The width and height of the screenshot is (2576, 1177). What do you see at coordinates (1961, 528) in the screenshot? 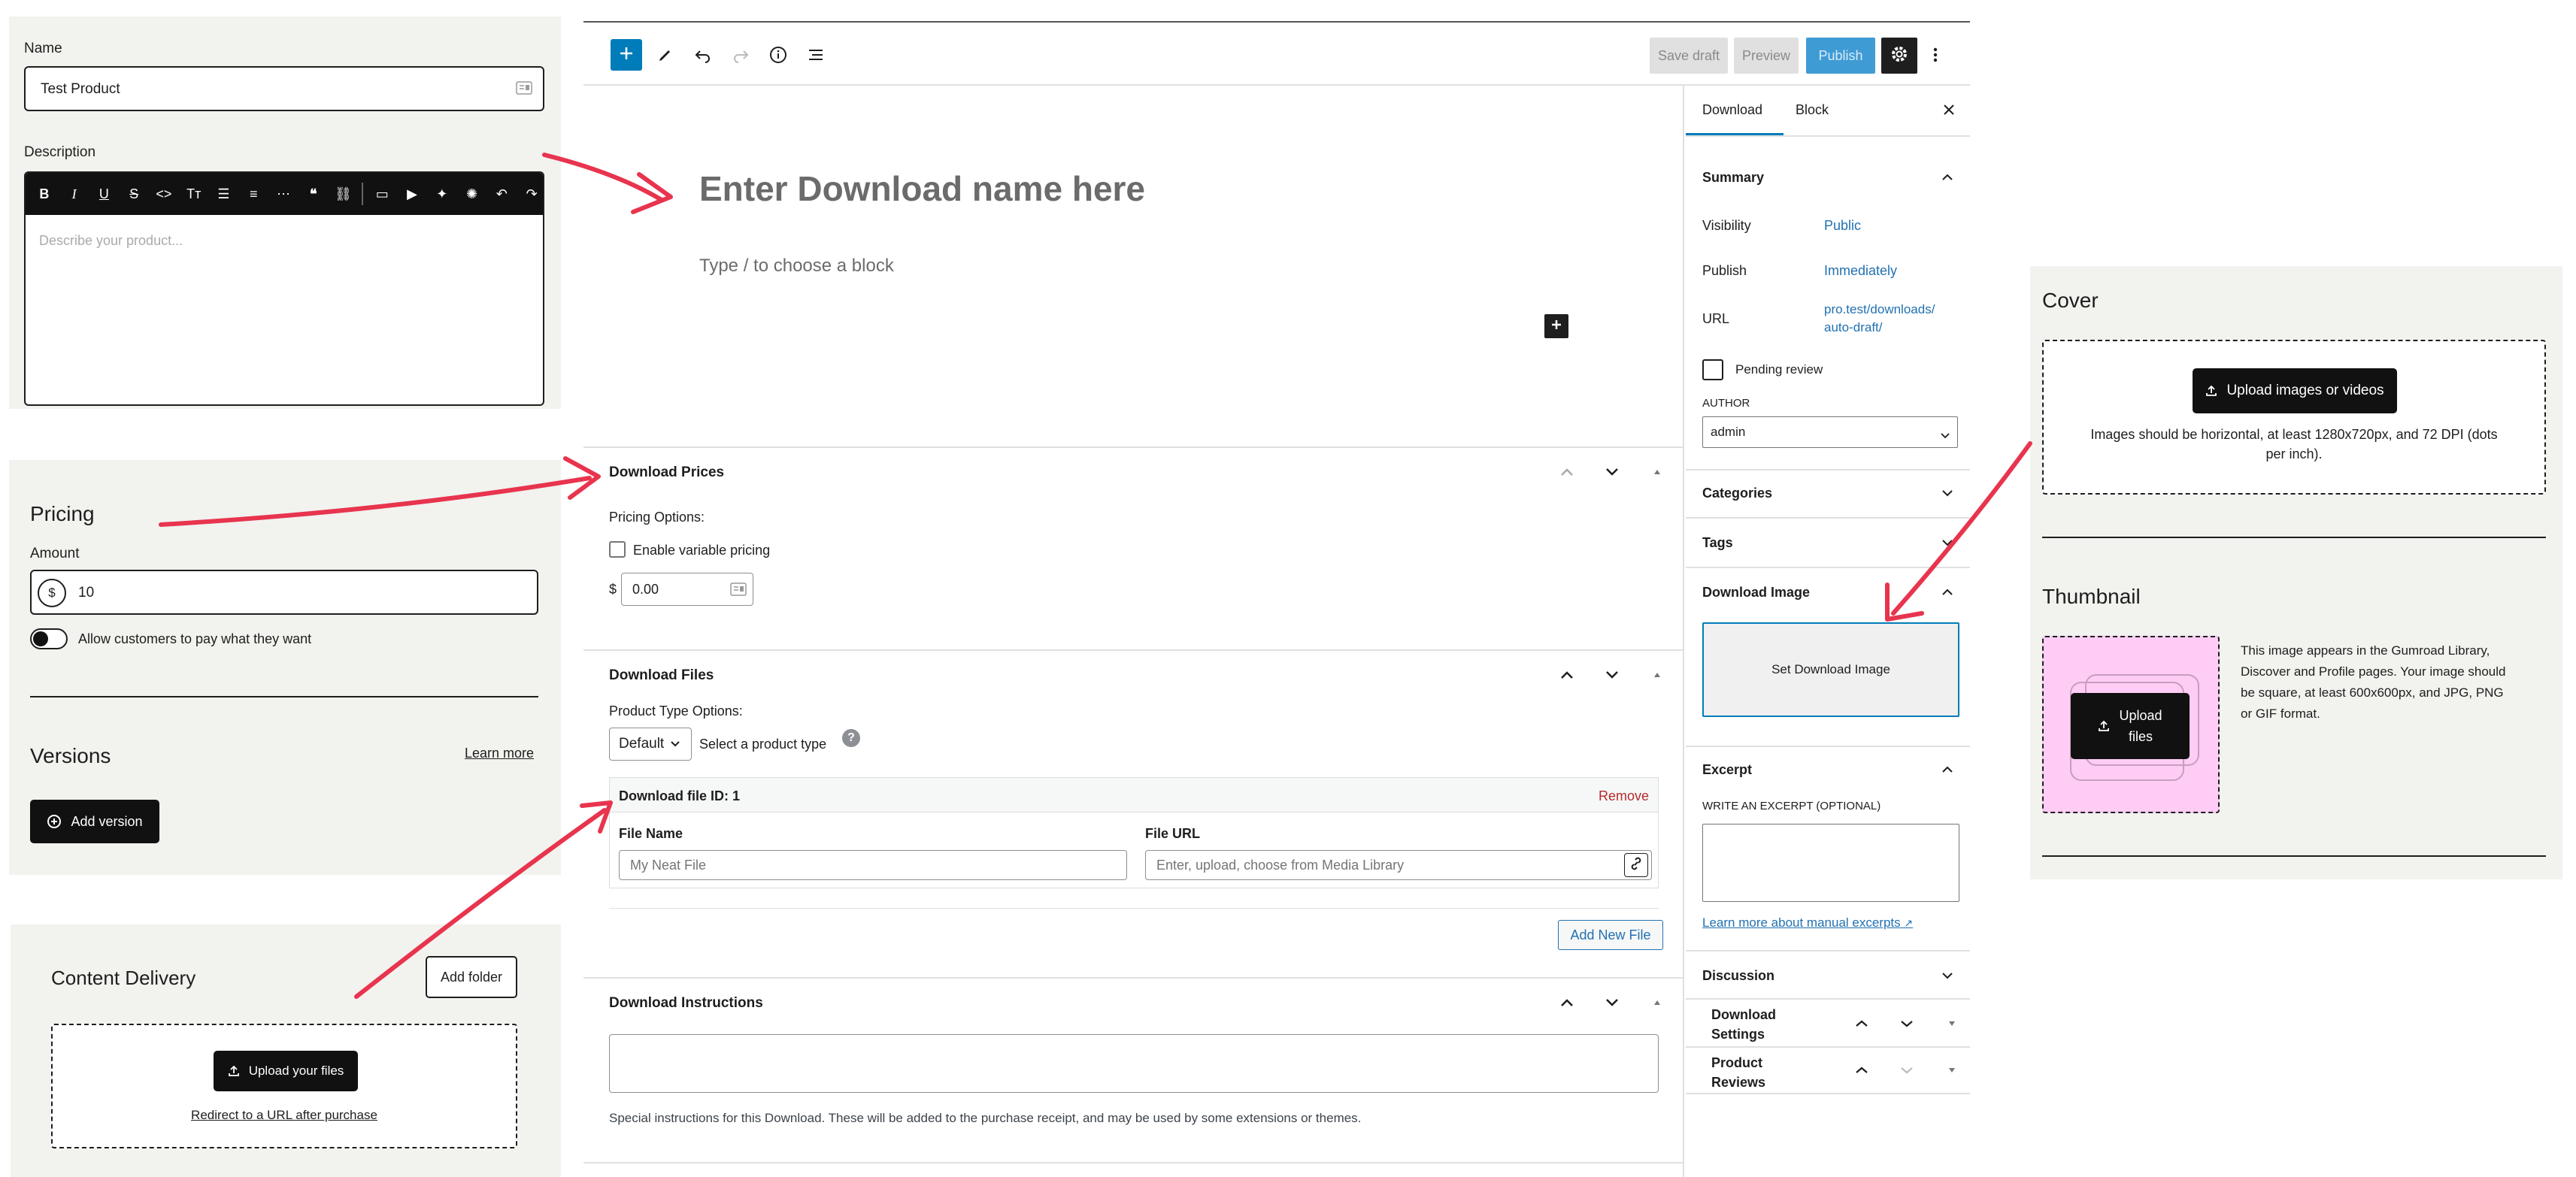
I see `arrow-cover-to-download-image` at bounding box center [1961, 528].